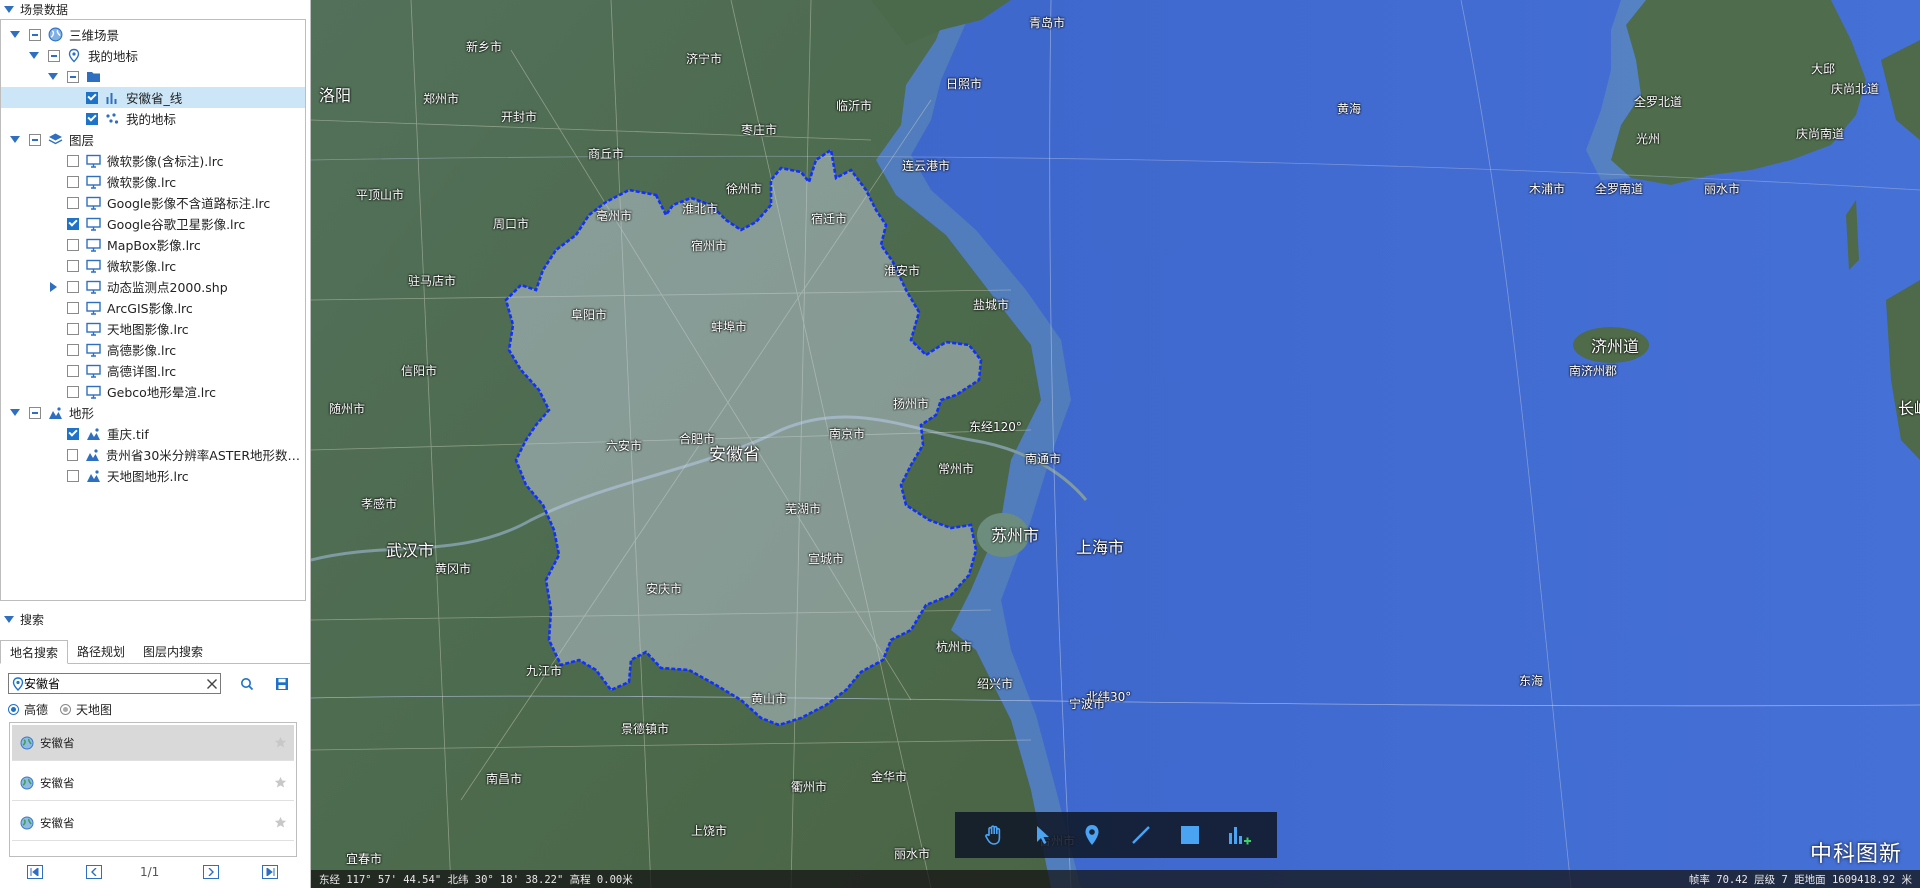 The image size is (1920, 888). What do you see at coordinates (94, 35) in the screenshot?
I see `tree-item-label: 三维场景` at bounding box center [94, 35].